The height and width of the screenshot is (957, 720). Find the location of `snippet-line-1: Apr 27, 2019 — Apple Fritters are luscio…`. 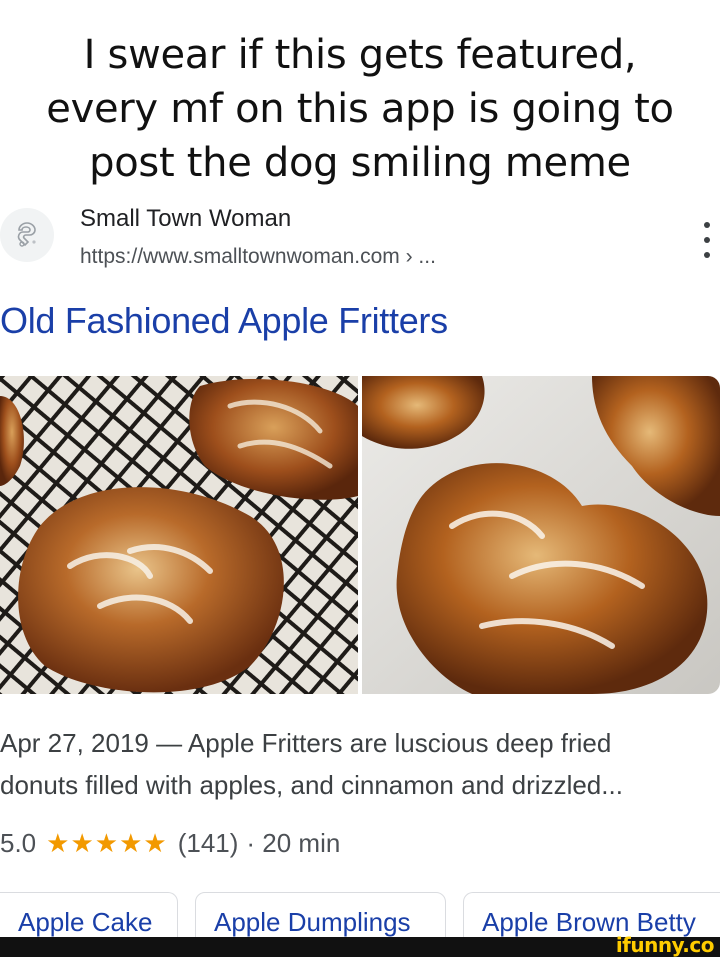

snippet-line-1: Apr 27, 2019 — Apple Fritters are luscio… is located at coordinates (306, 743).